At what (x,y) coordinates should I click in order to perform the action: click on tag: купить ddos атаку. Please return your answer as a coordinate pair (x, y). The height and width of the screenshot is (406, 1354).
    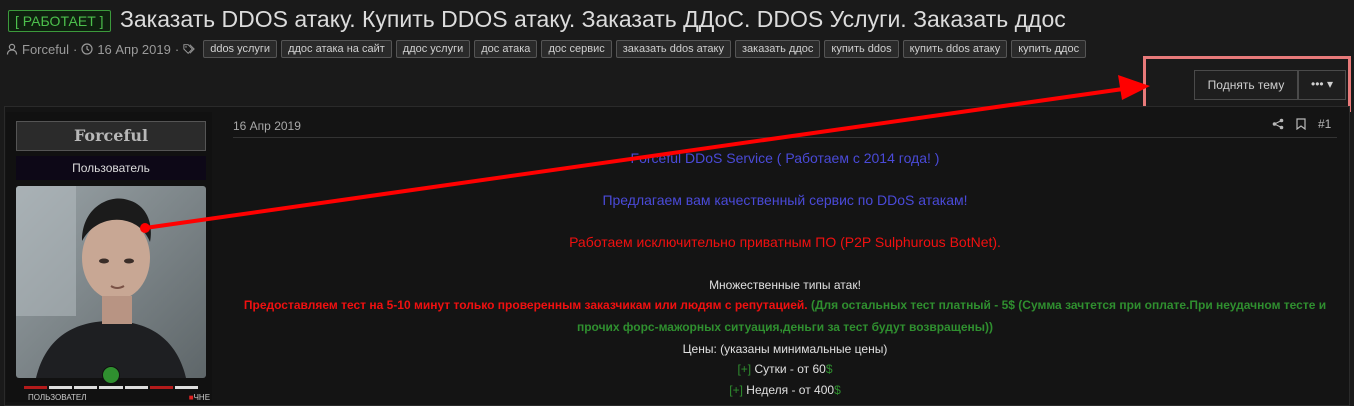
    Looking at the image, I should click on (955, 49).